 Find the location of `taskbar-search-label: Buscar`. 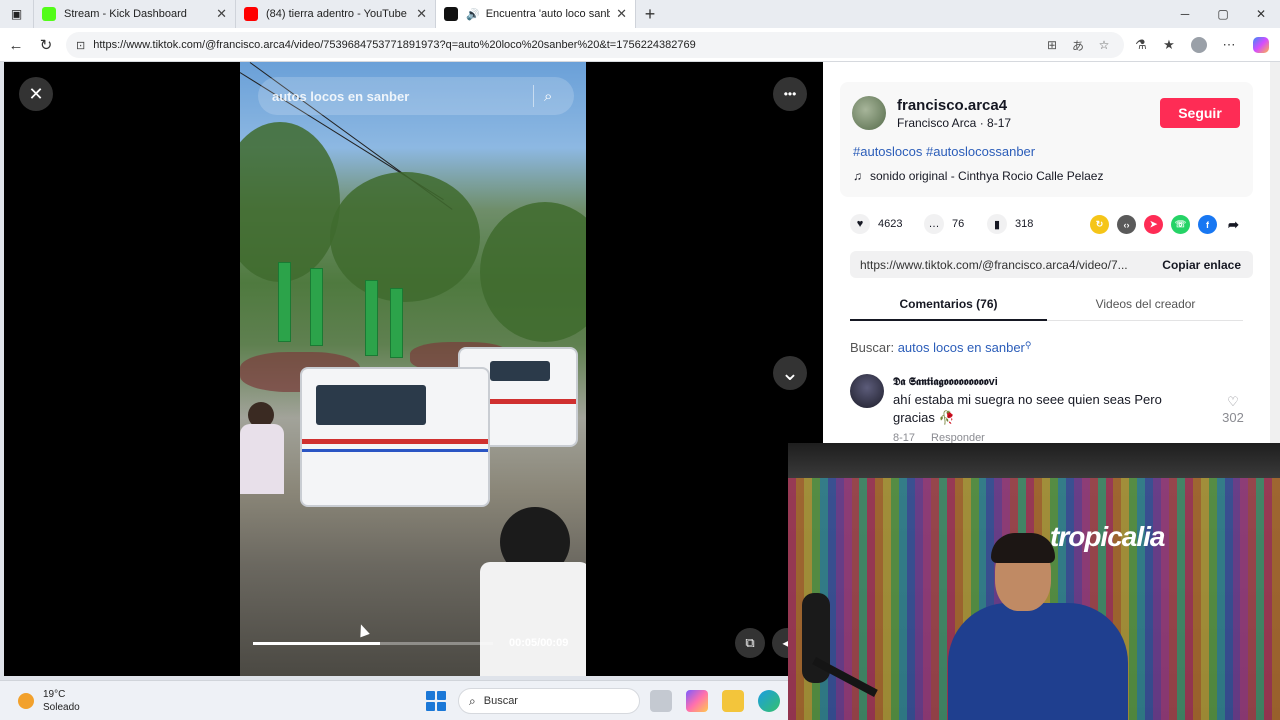

taskbar-search-label: Buscar is located at coordinates (500, 701).